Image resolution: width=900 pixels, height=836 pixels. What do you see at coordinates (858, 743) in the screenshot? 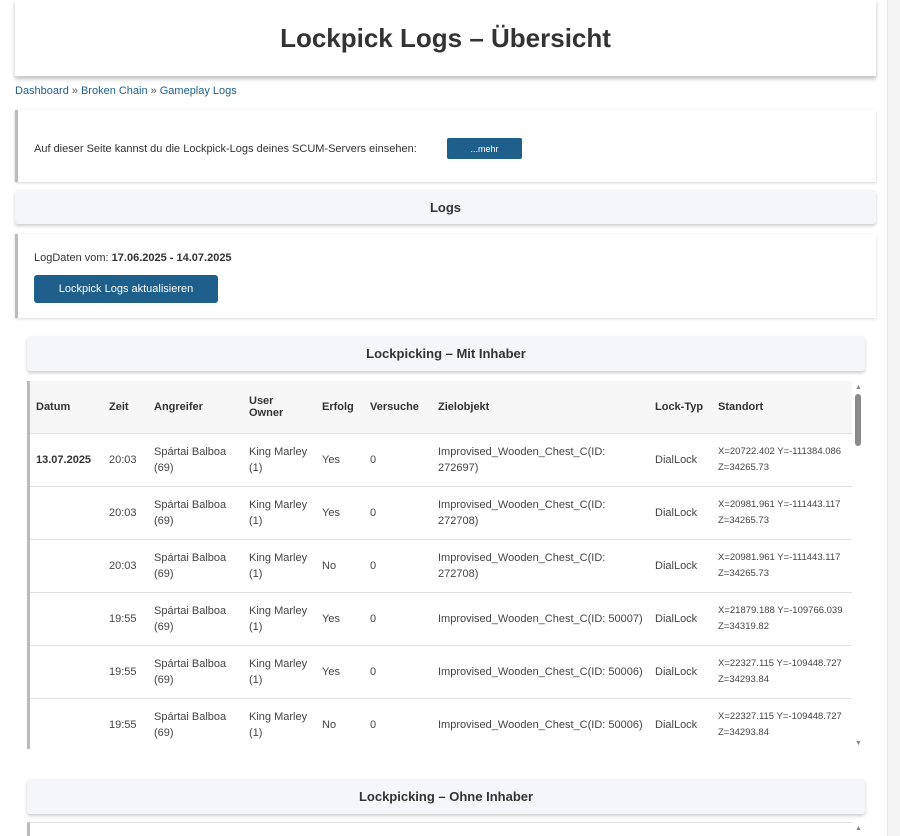
I see `scroll-down-icon: ▼` at bounding box center [858, 743].